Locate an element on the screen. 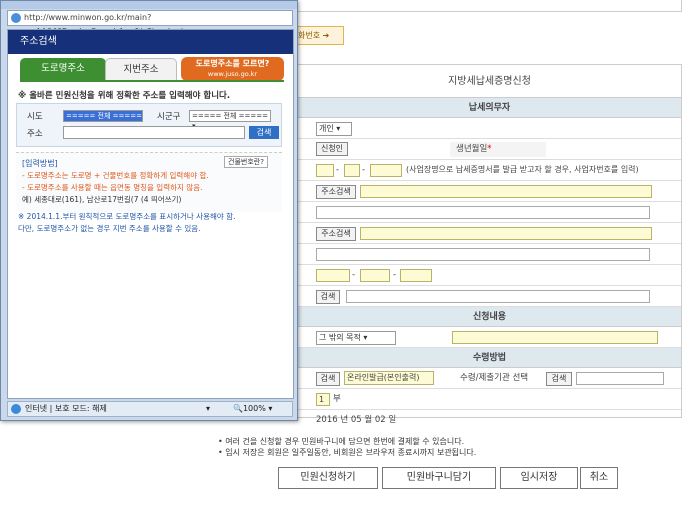 Image resolution: width=700 pixels, height=509 pixels. zip-code-button: 화번호 ➔ is located at coordinates (318, 35).